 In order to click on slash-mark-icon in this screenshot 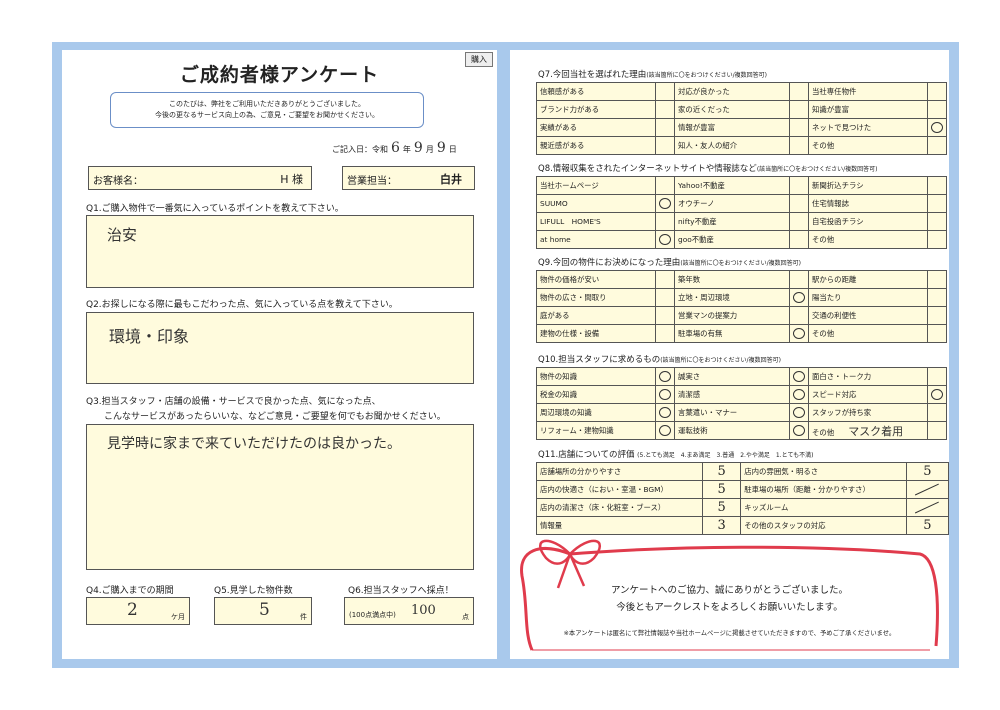, I will do `click(927, 507)`.